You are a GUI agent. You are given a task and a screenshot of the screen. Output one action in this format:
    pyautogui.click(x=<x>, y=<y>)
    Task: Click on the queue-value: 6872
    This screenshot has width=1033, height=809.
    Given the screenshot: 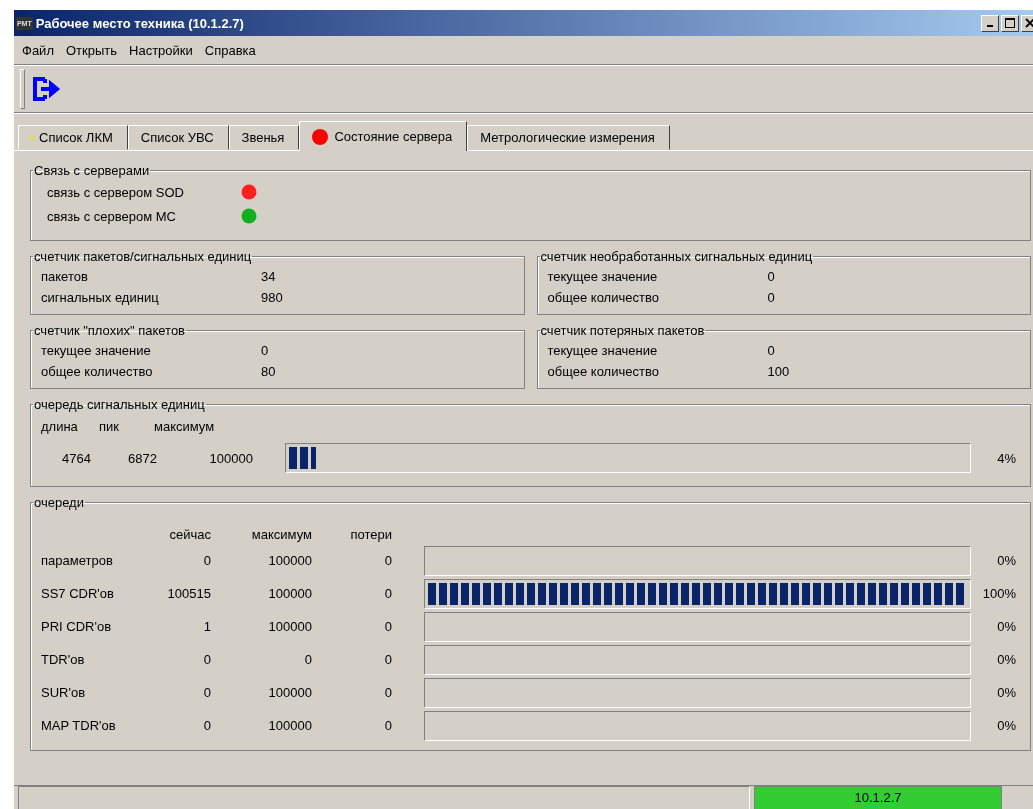 What is the action you would take?
    pyautogui.click(x=142, y=458)
    